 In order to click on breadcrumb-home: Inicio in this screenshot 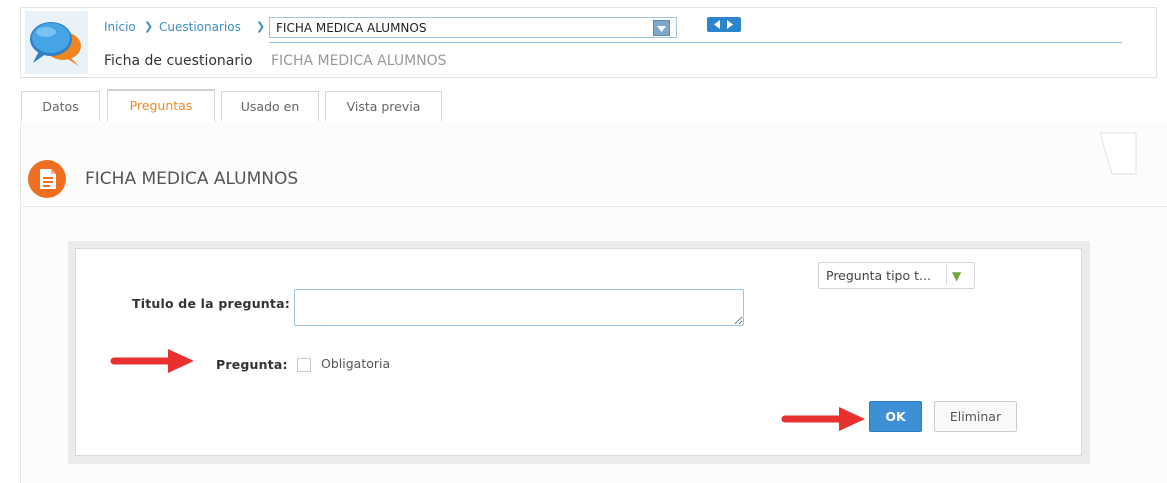, I will do `click(120, 27)`.